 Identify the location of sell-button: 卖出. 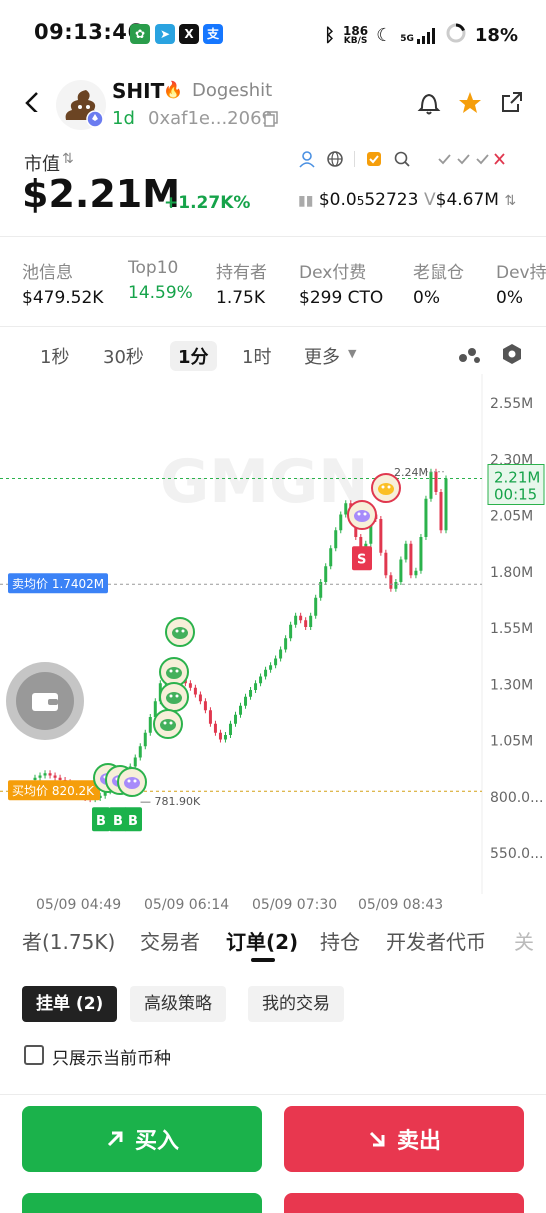
(404, 1139).